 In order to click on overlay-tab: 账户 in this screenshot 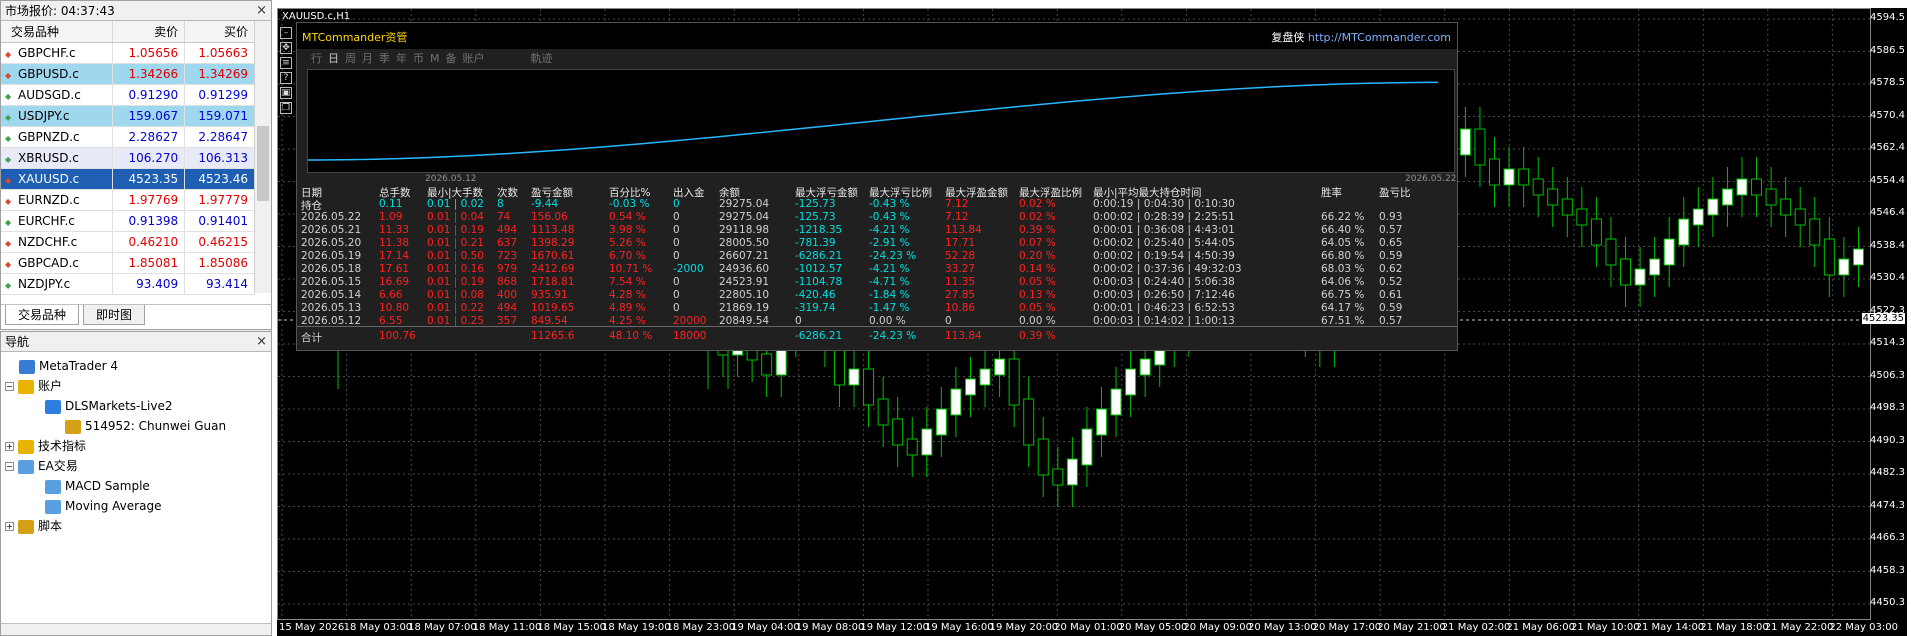, I will do `click(474, 58)`.